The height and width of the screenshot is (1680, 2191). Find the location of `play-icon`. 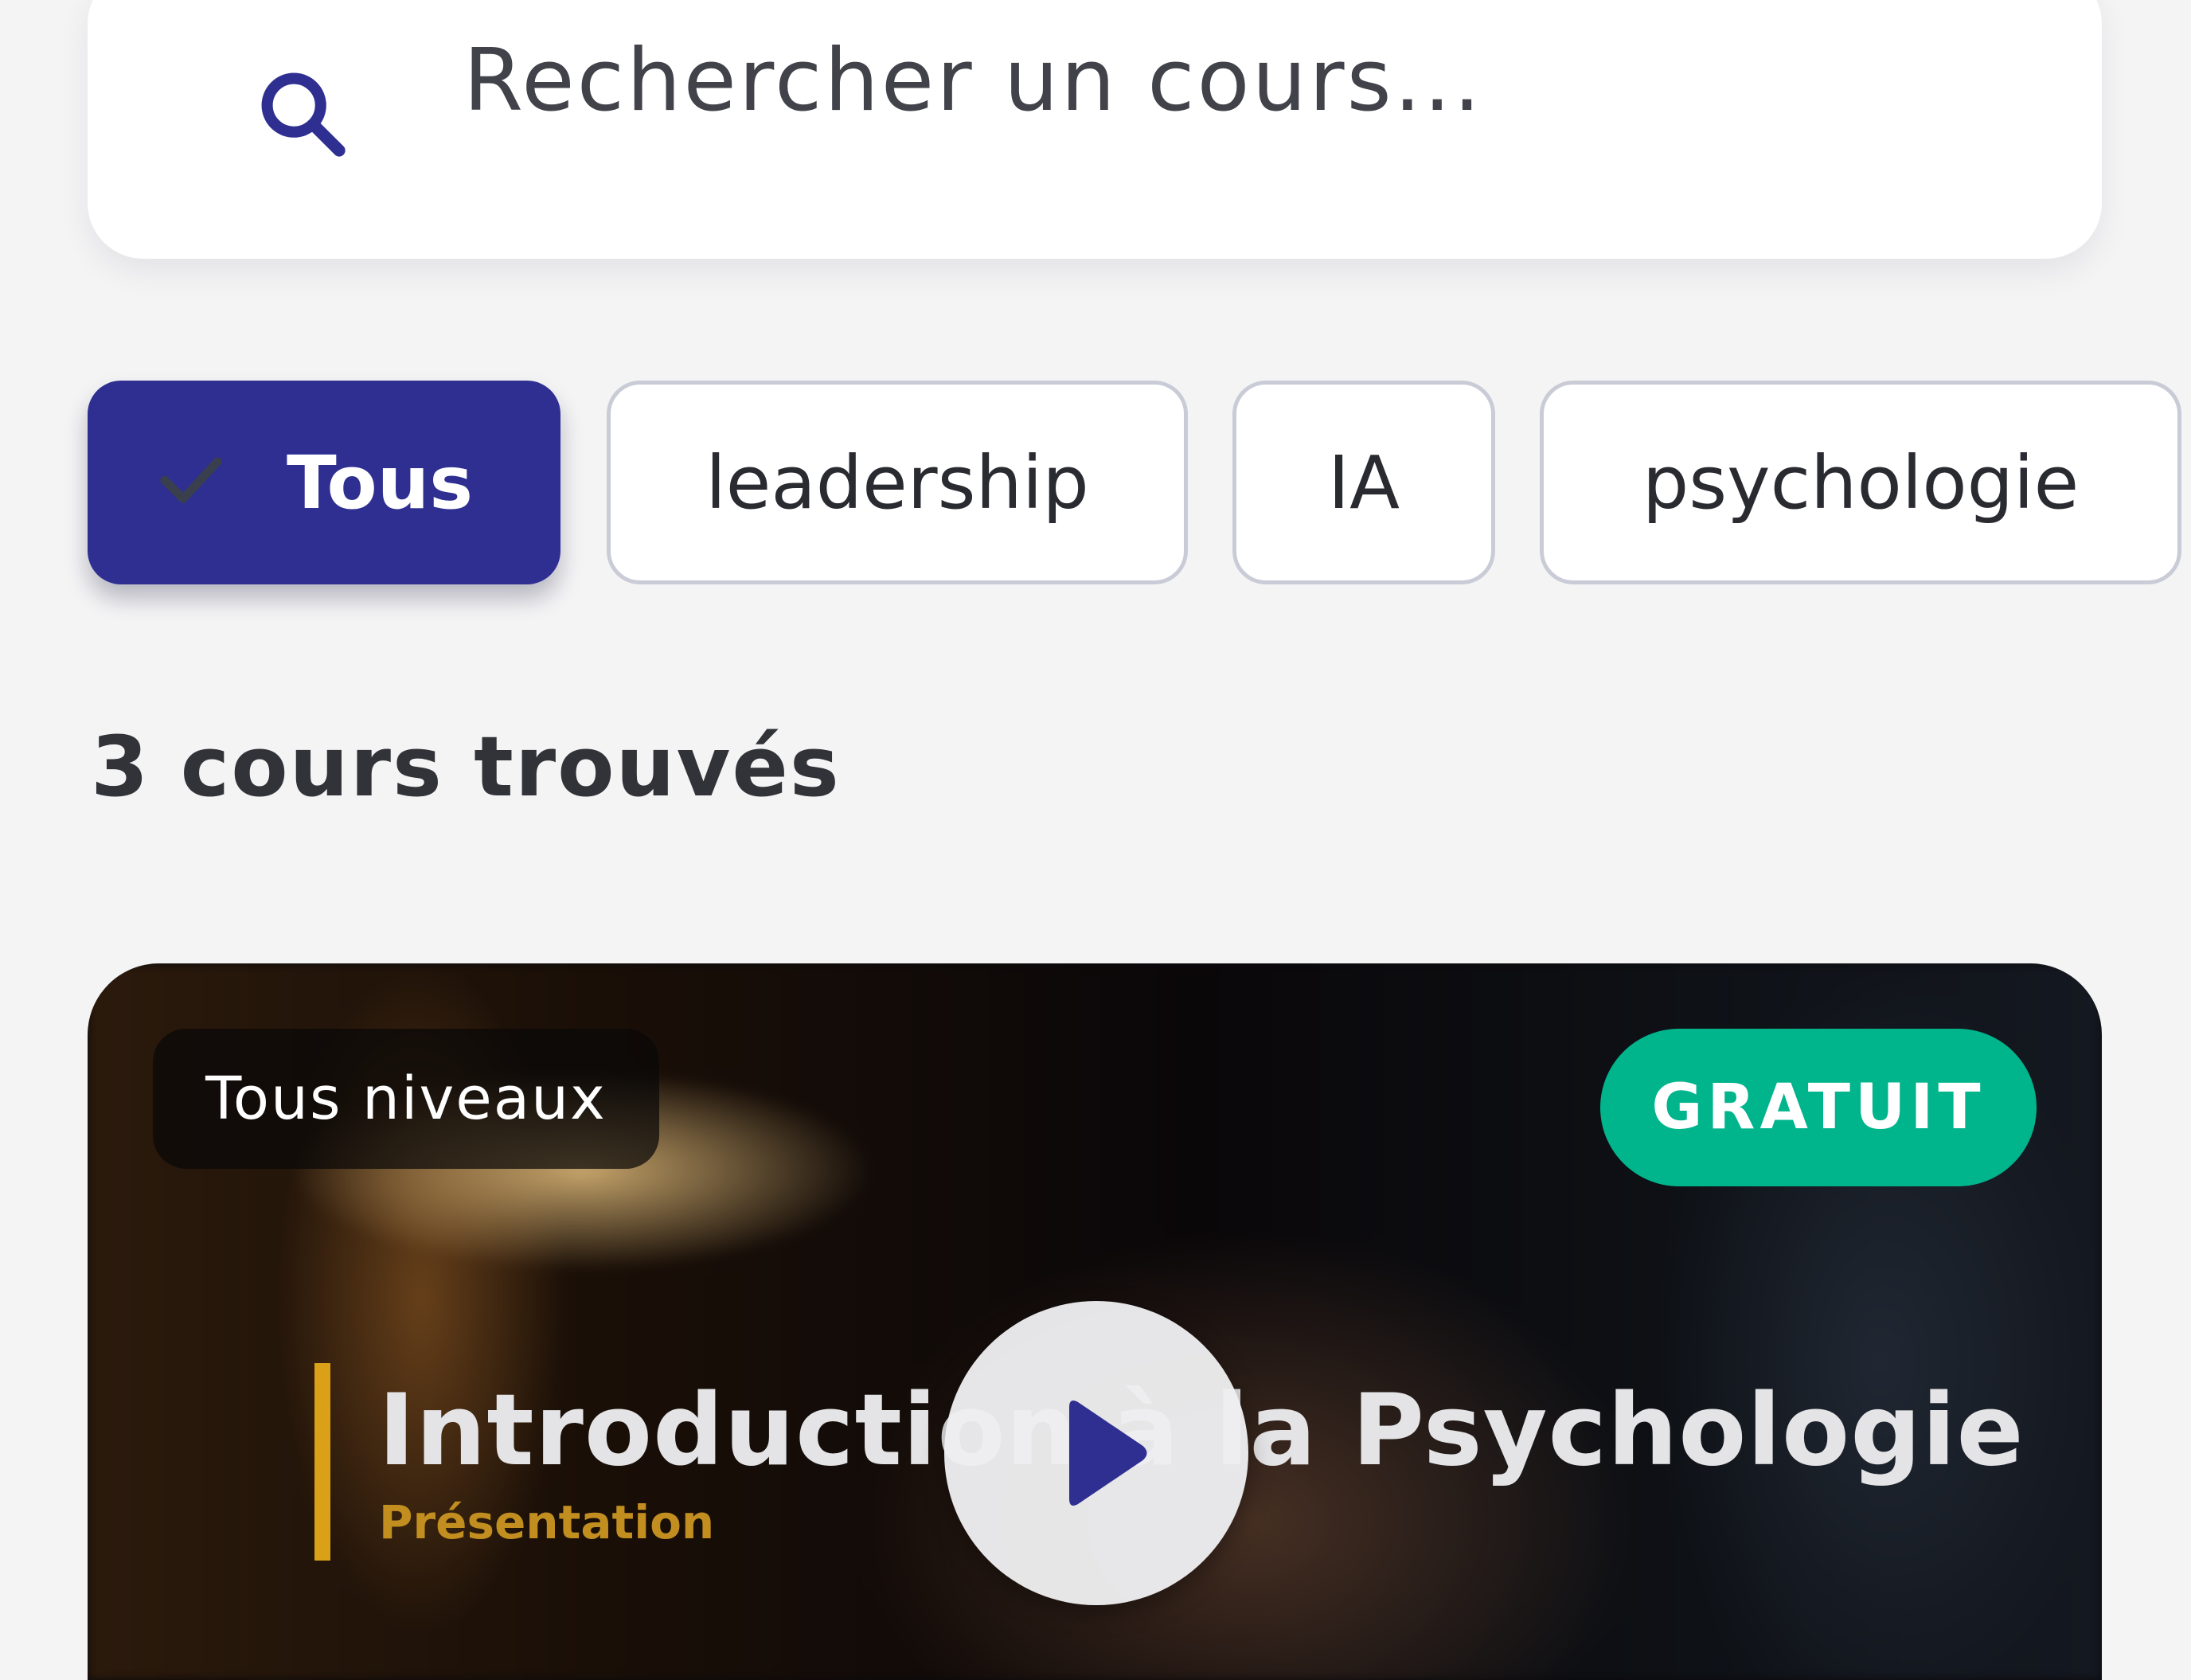

play-icon is located at coordinates (1108, 1453).